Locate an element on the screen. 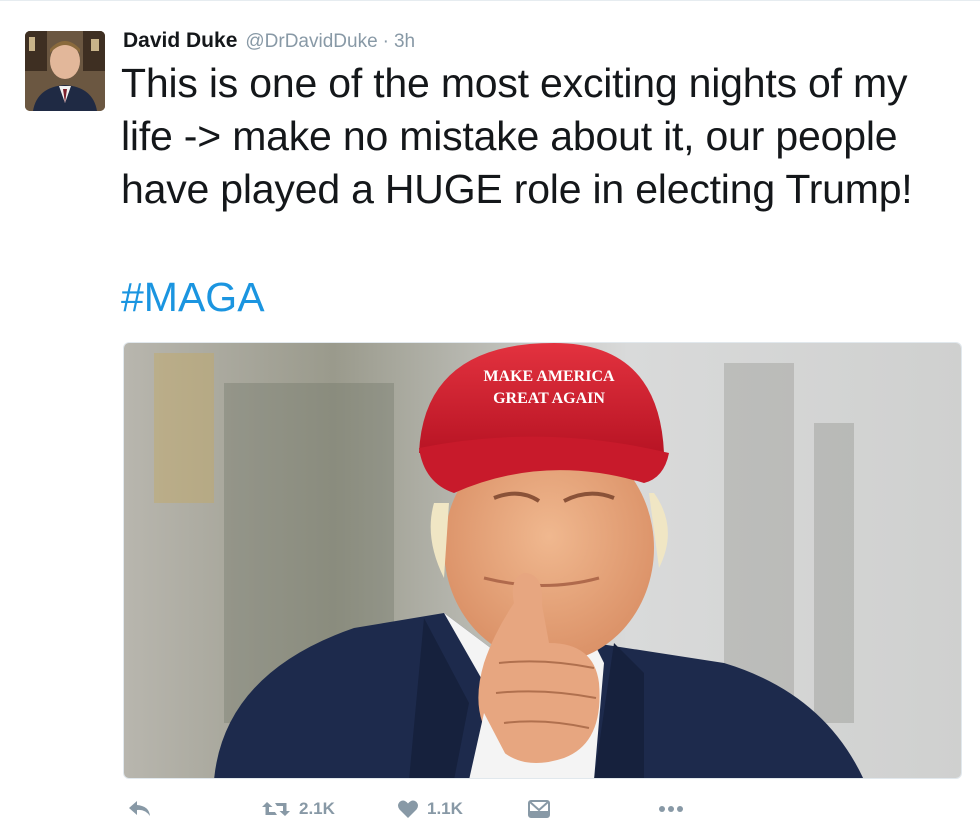 This screenshot has height=833, width=980. like-button: 1.1K is located at coordinates (430, 809).